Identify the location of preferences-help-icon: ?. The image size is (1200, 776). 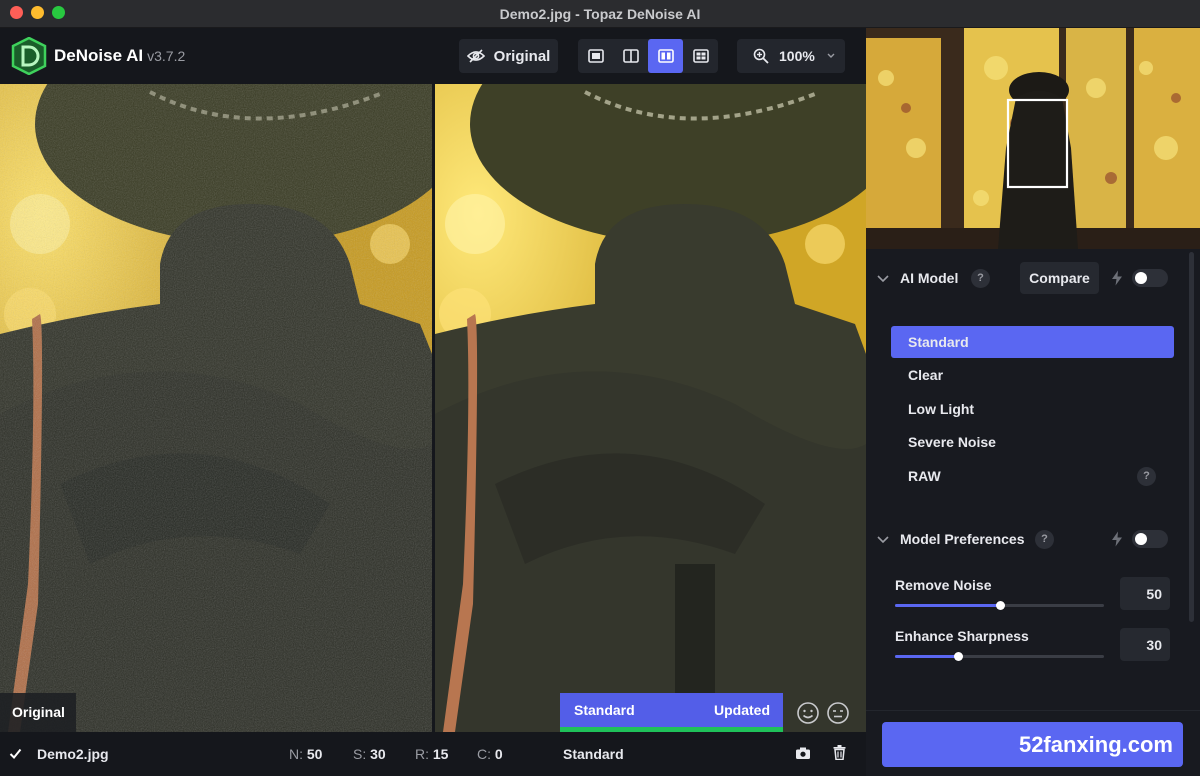
(1044, 539).